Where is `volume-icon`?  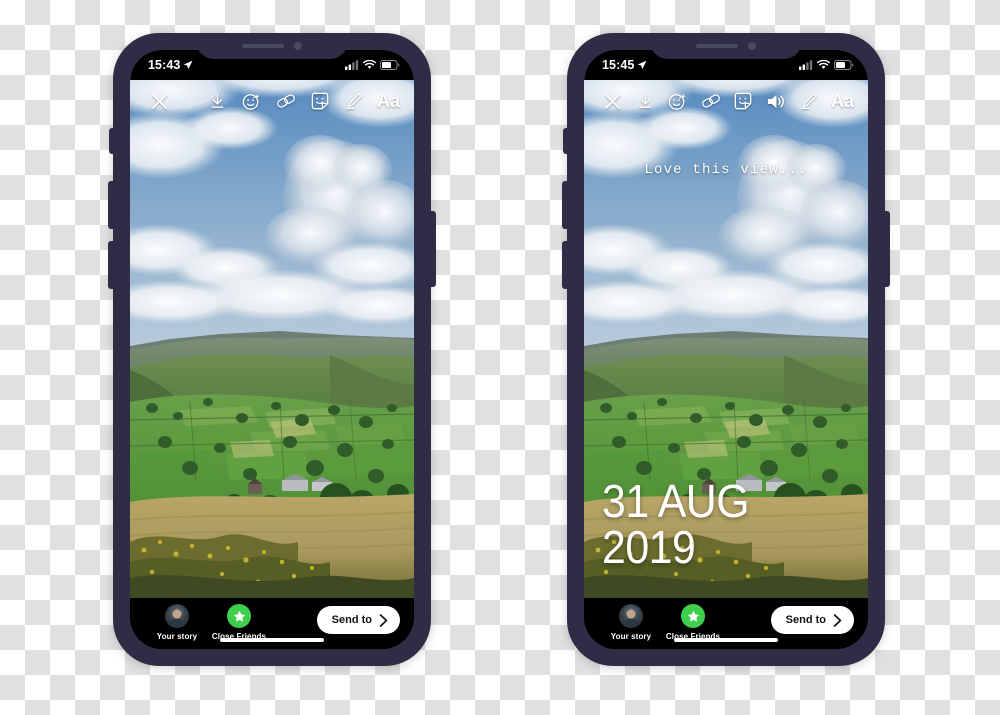
volume-icon is located at coordinates (776, 101).